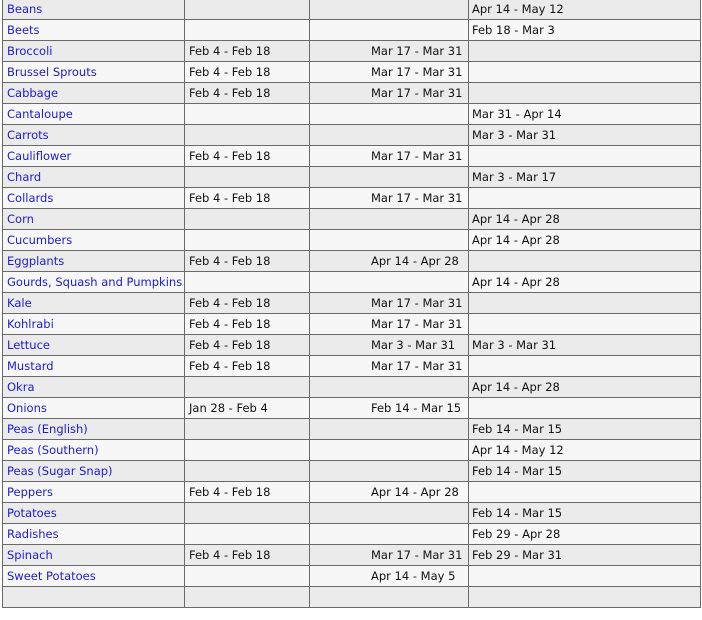  What do you see at coordinates (30, 324) in the screenshot?
I see `vegetable-link: Kohlrabi` at bounding box center [30, 324].